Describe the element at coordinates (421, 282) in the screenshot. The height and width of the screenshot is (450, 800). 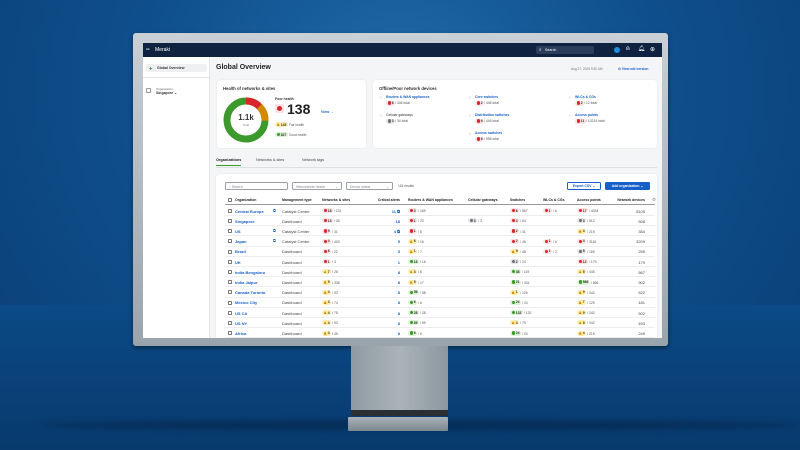
I see `total: / 17` at that location.